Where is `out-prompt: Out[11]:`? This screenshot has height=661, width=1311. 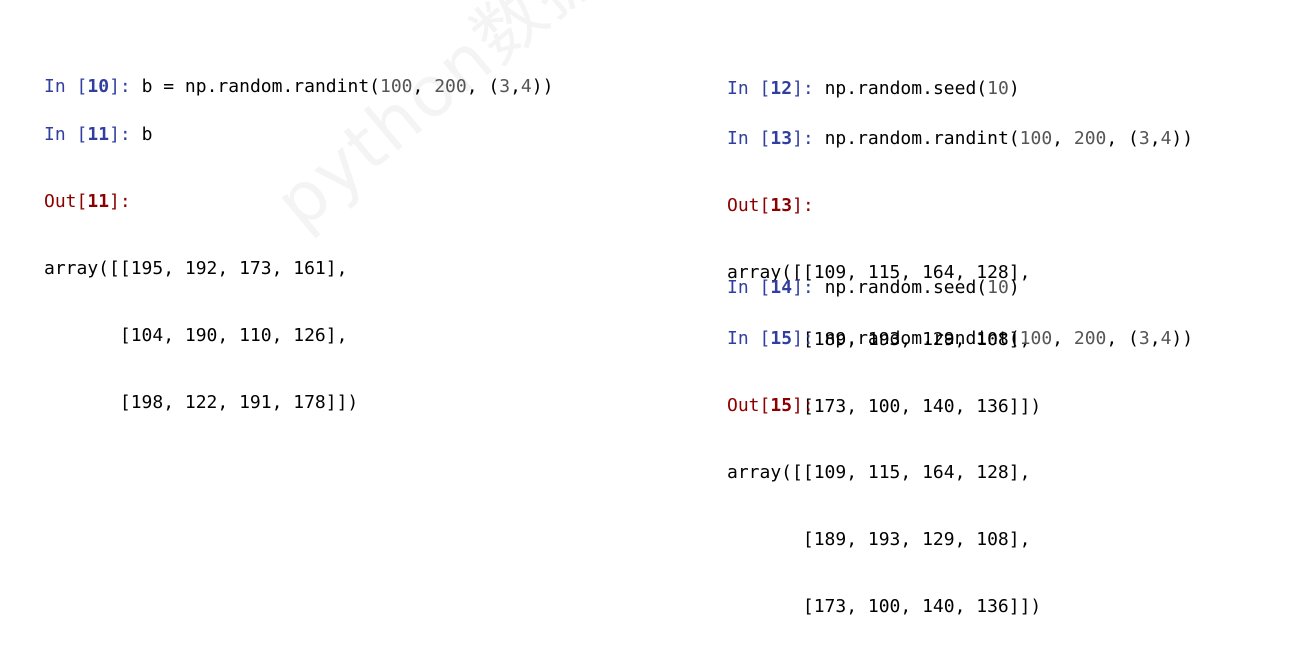 out-prompt: Out[11]: is located at coordinates (87, 201).